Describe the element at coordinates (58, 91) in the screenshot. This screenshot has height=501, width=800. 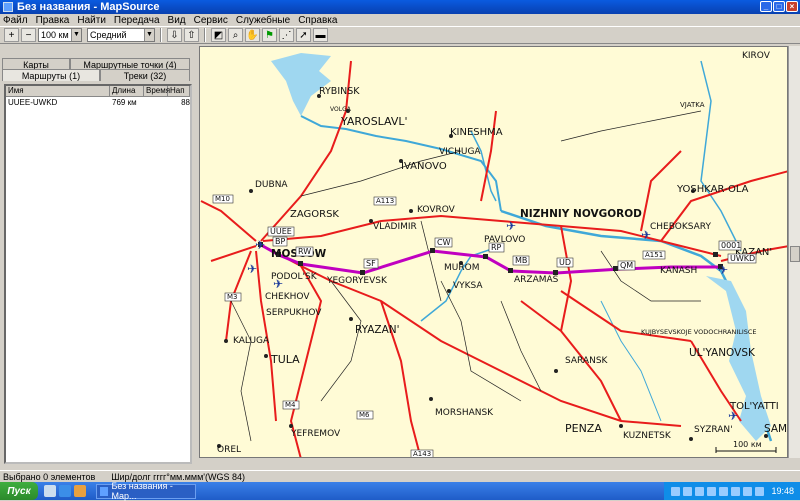
I see `col-name: Имя` at that location.